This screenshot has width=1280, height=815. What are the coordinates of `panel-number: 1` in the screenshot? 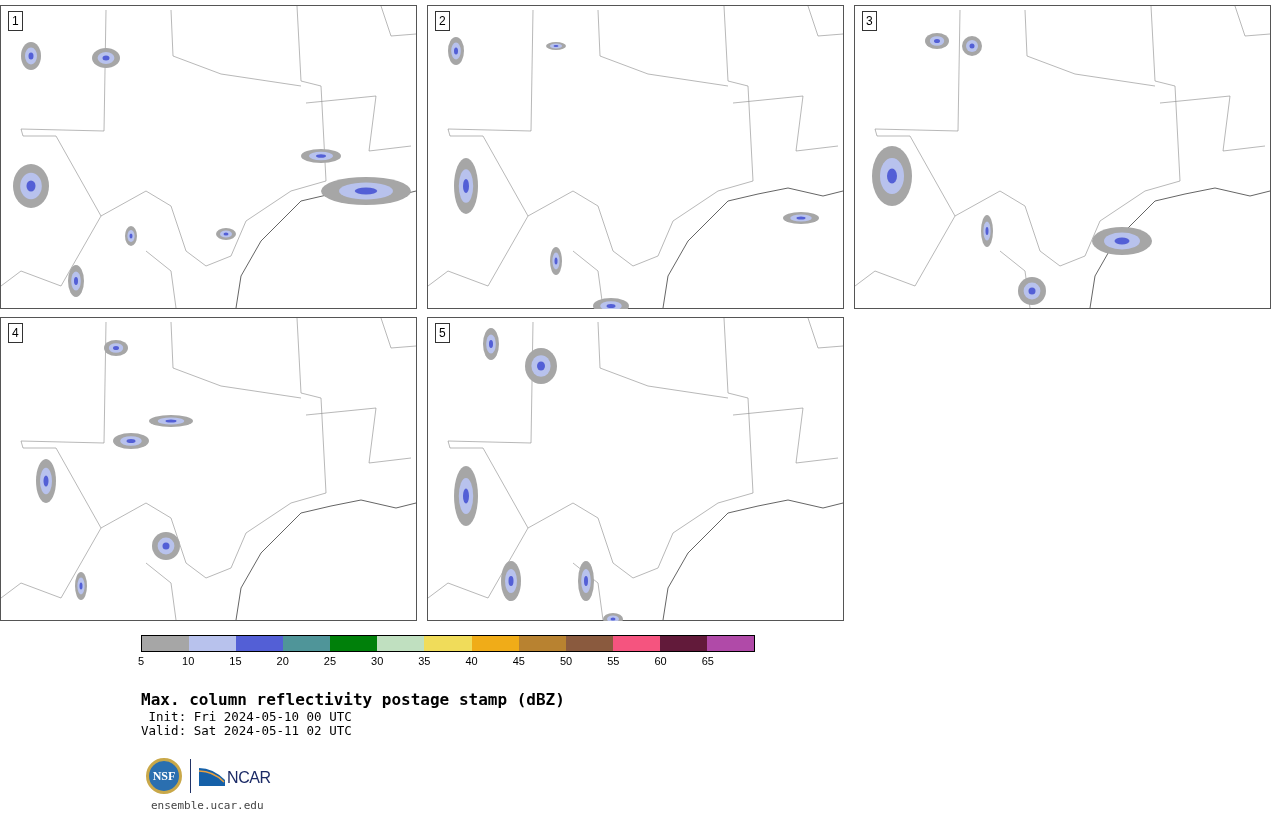 It's located at (15, 21).